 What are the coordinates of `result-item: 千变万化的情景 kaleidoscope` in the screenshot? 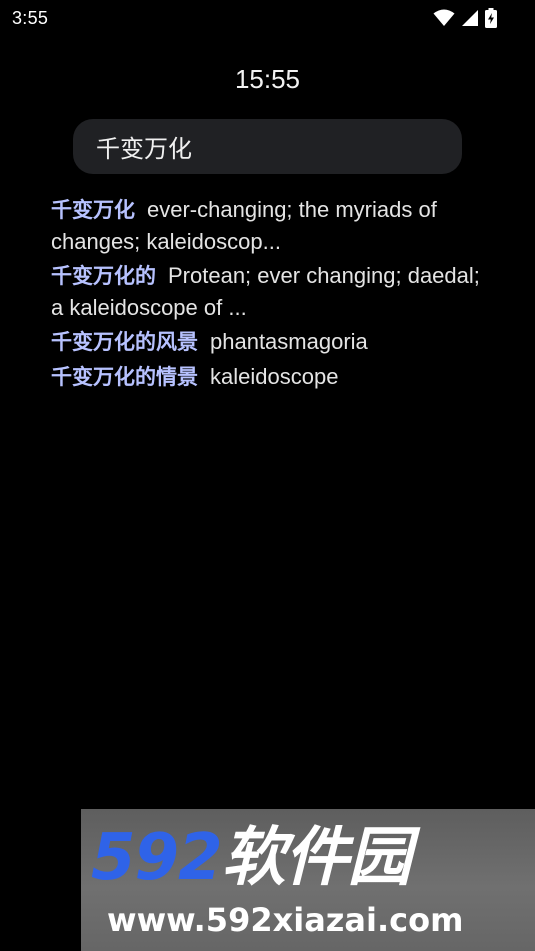 It's located at (273, 377).